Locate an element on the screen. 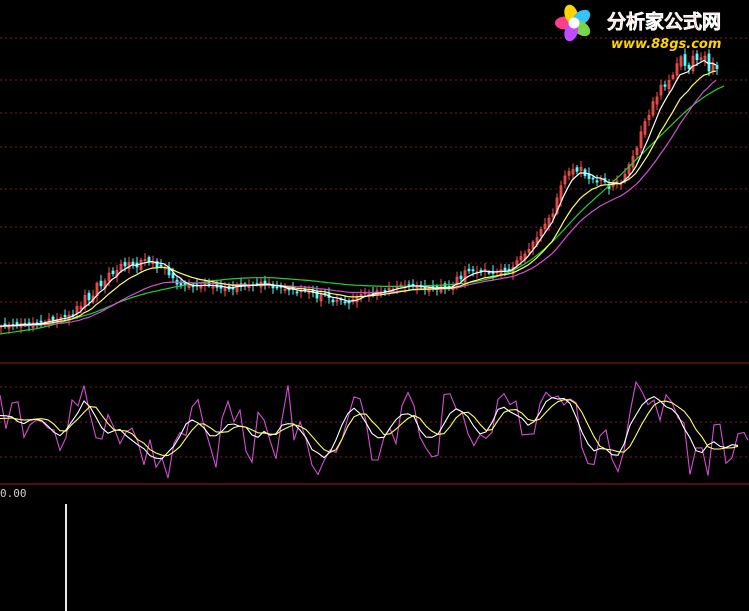  watermark-url: www.88gs.com is located at coordinates (666, 44).